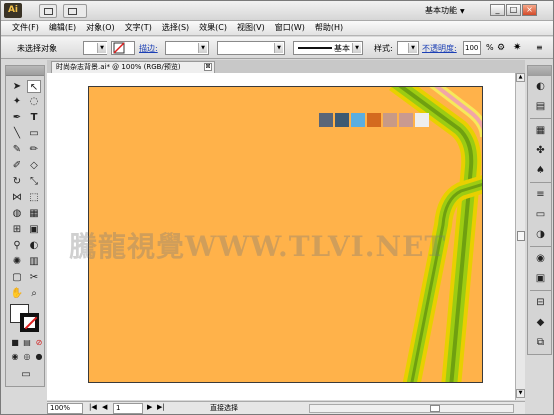 Image resolution: width=554 pixels, height=415 pixels. What do you see at coordinates (75, 11) in the screenshot?
I see `arrange-documents-button` at bounding box center [75, 11].